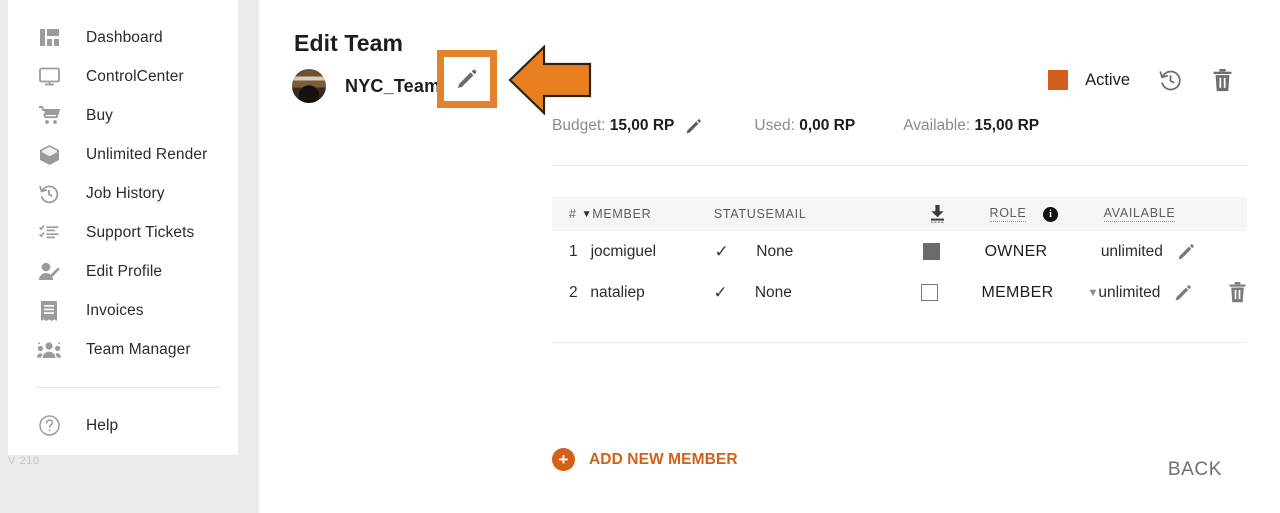 This screenshot has width=1280, height=513. Describe the element at coordinates (1016, 251) in the screenshot. I see `row-role-label: OWNER` at that location.